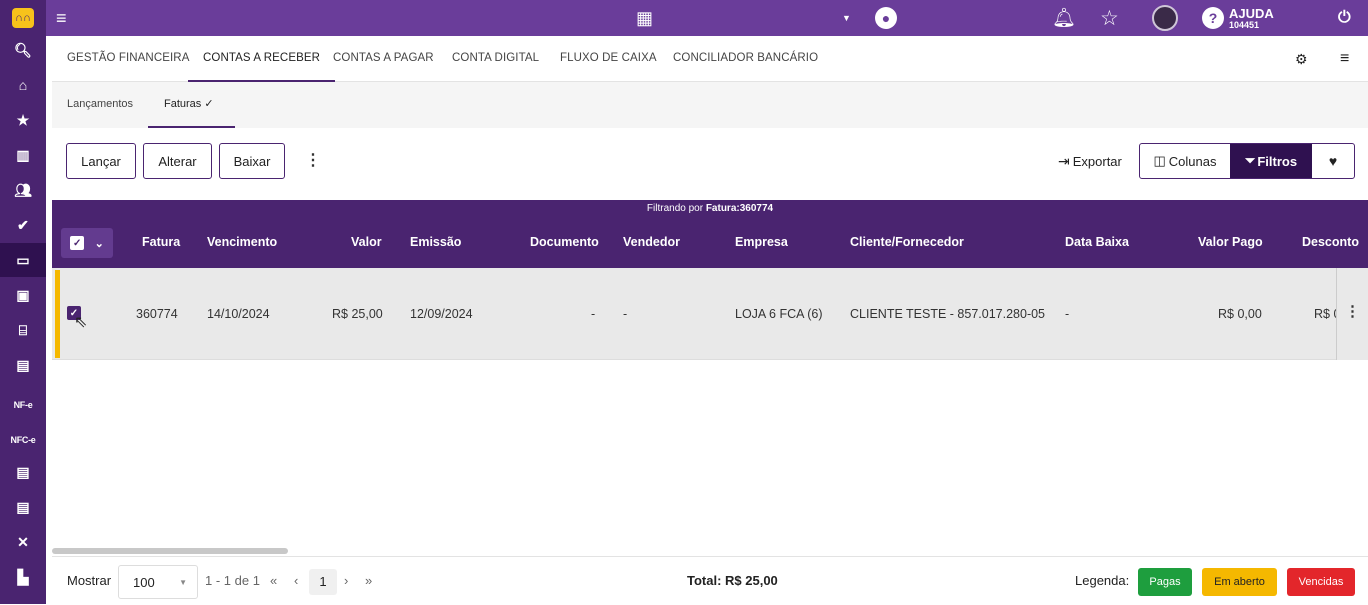 The height and width of the screenshot is (605, 1368). I want to click on tab-lancamentos: Lançamentos, so click(100, 105).